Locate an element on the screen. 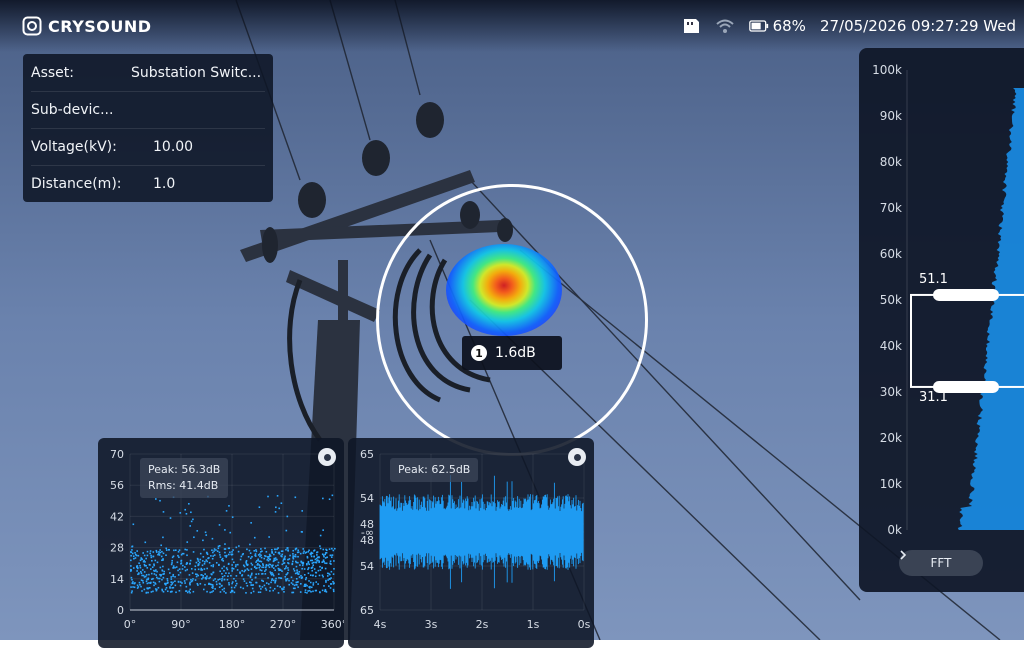 The image size is (1024, 648). time-settings-button is located at coordinates (577, 457).